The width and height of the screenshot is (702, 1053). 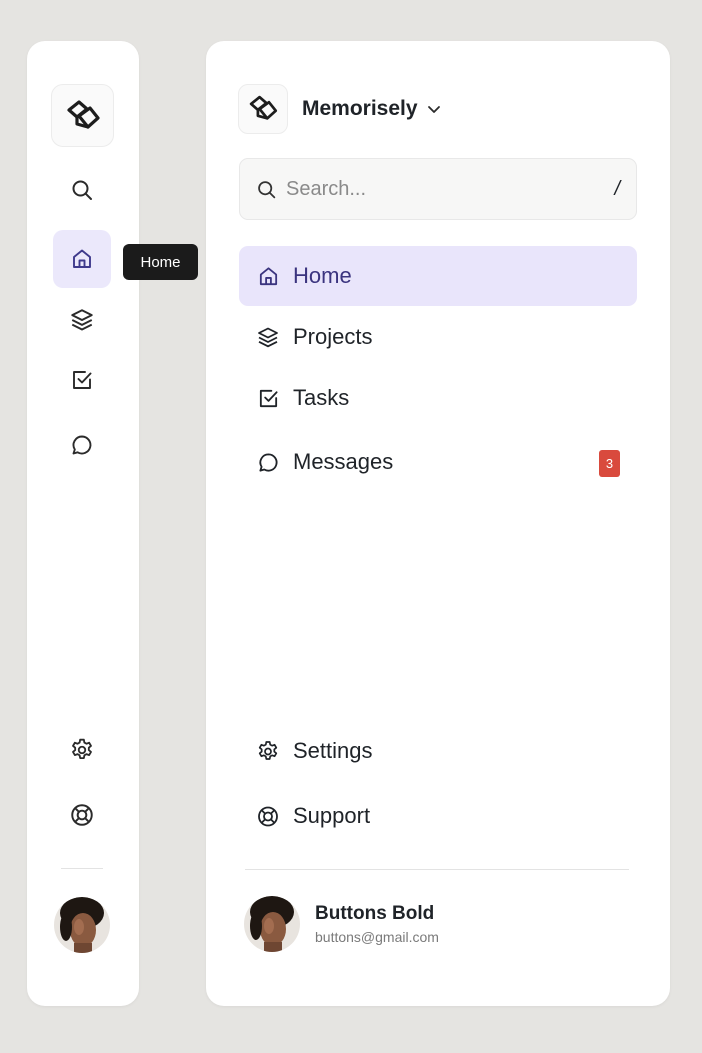 I want to click on user-email: buttons@gmail.com, so click(x=377, y=937).